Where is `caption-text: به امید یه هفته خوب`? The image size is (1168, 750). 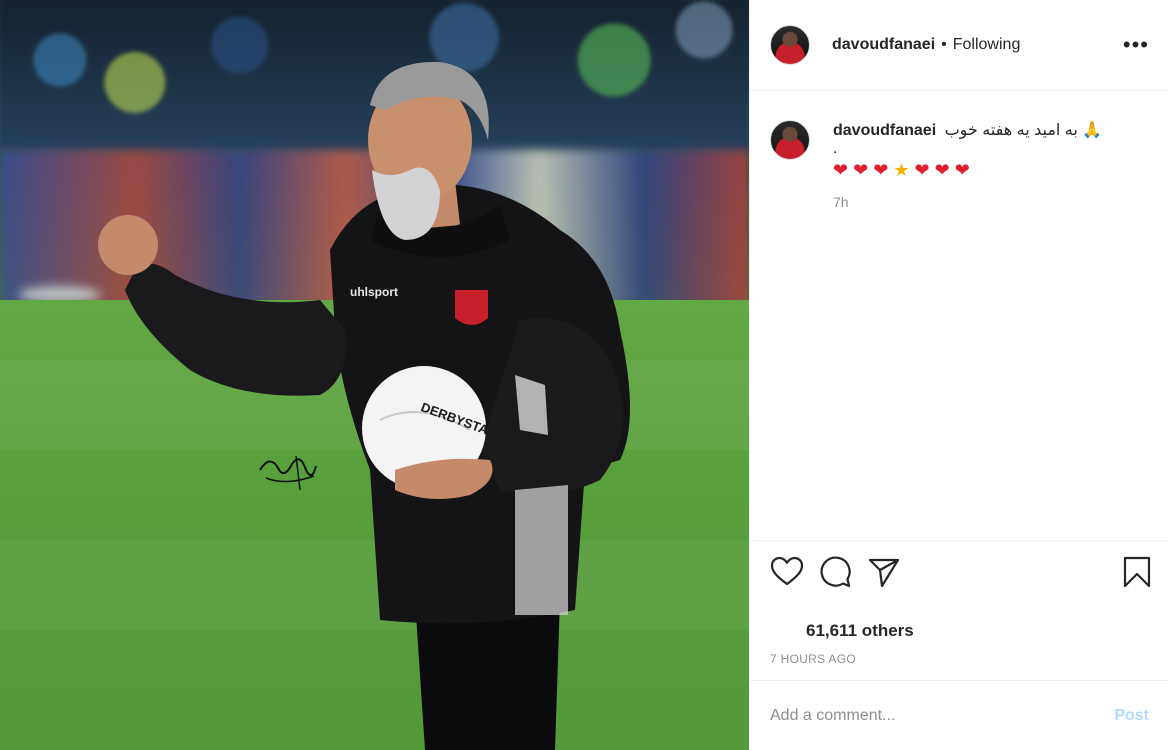 caption-text: به امید یه هفته خوب is located at coordinates (1011, 130).